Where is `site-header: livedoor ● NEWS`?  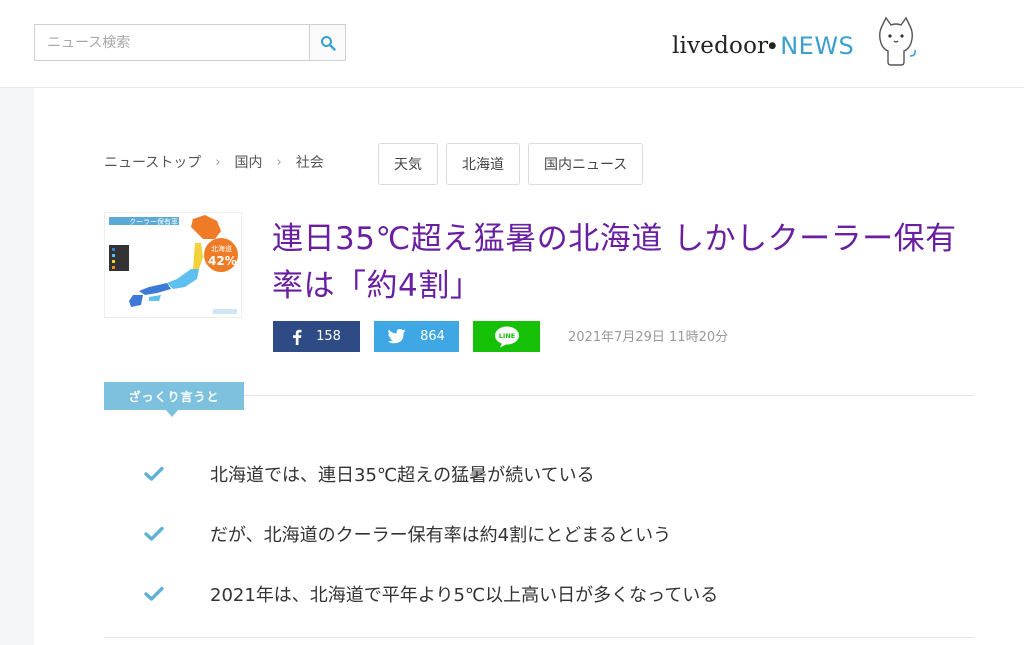
site-header: livedoor ● NEWS is located at coordinates (512, 44).